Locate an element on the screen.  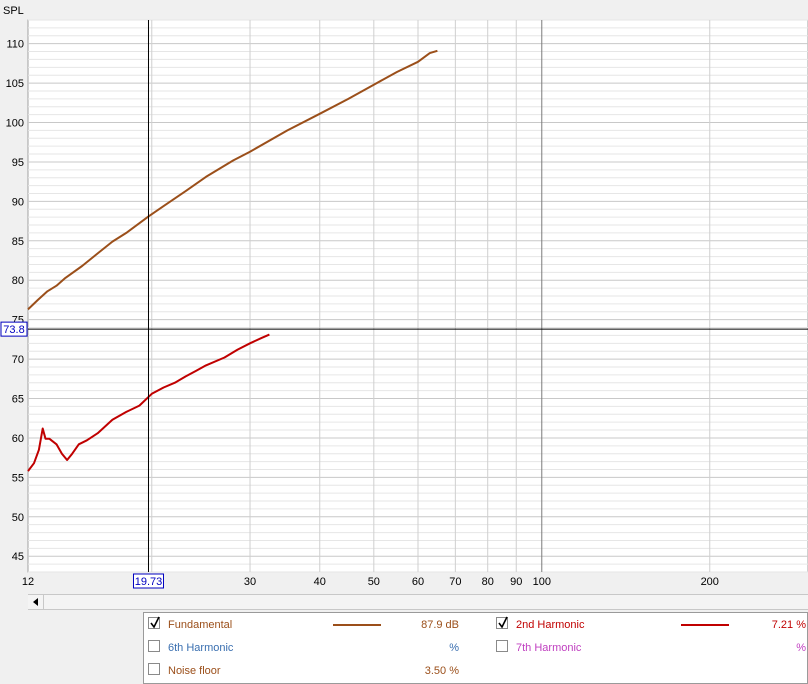
y-tick-label: 100 is located at coordinates (15, 124).